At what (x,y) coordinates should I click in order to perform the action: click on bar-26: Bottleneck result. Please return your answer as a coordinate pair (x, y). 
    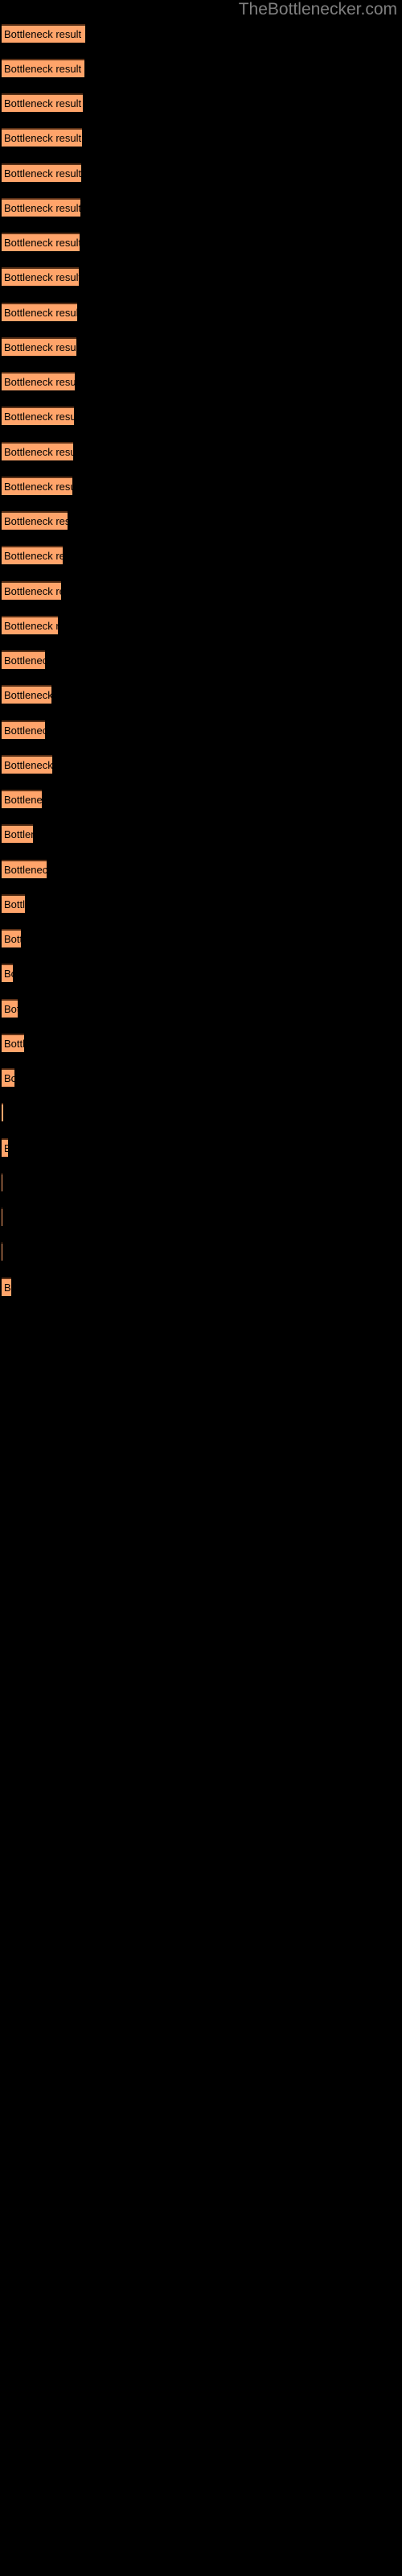
    Looking at the image, I should click on (13, 903).